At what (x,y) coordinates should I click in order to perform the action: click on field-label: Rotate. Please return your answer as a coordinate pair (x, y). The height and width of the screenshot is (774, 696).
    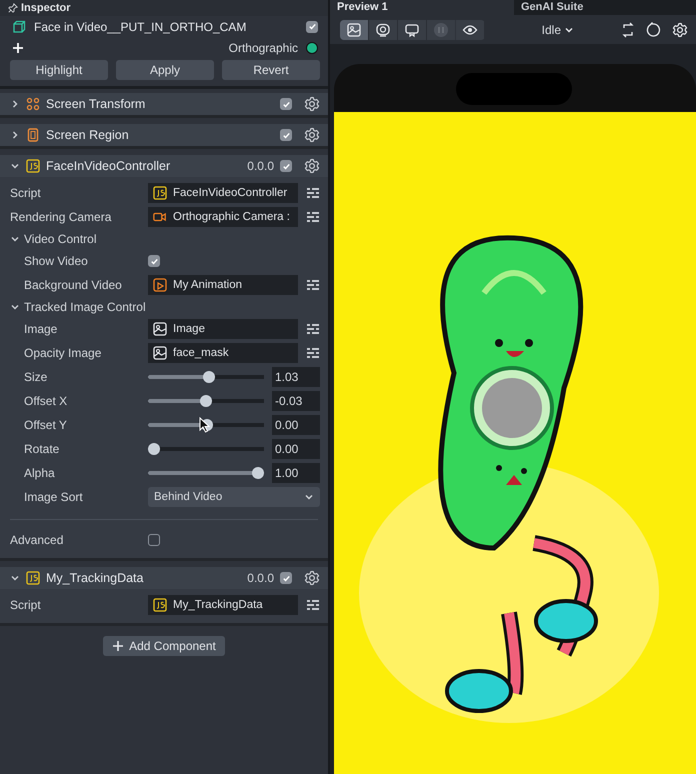
    Looking at the image, I should click on (42, 449).